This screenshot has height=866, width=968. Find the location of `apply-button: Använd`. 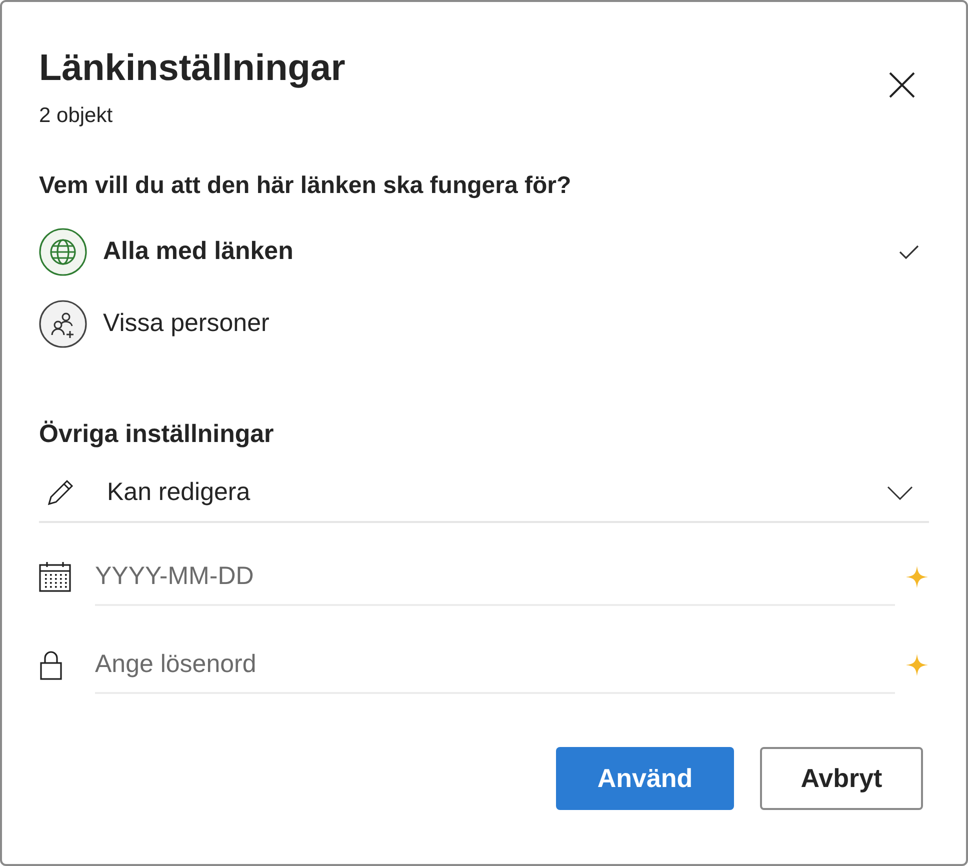

apply-button: Använd is located at coordinates (645, 778).